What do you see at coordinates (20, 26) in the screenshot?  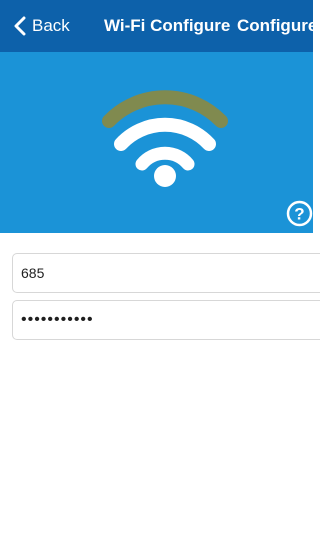 I see `chevron-left-icon` at bounding box center [20, 26].